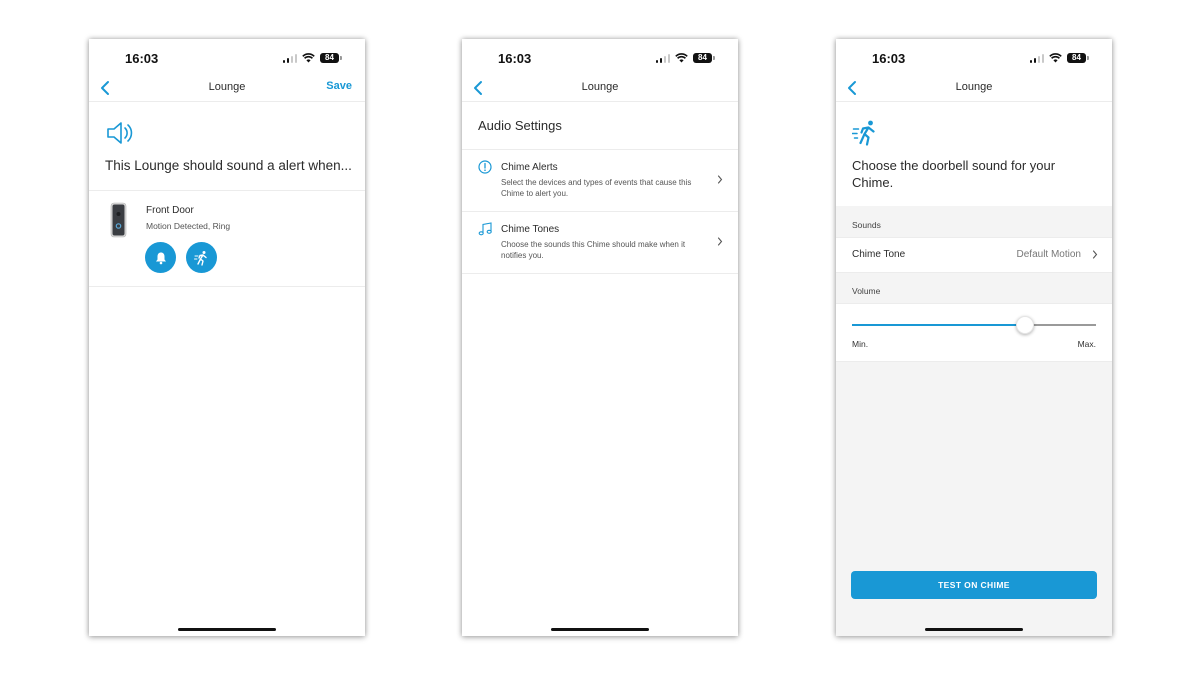  What do you see at coordinates (120, 133) in the screenshot?
I see `speaker-icon` at bounding box center [120, 133].